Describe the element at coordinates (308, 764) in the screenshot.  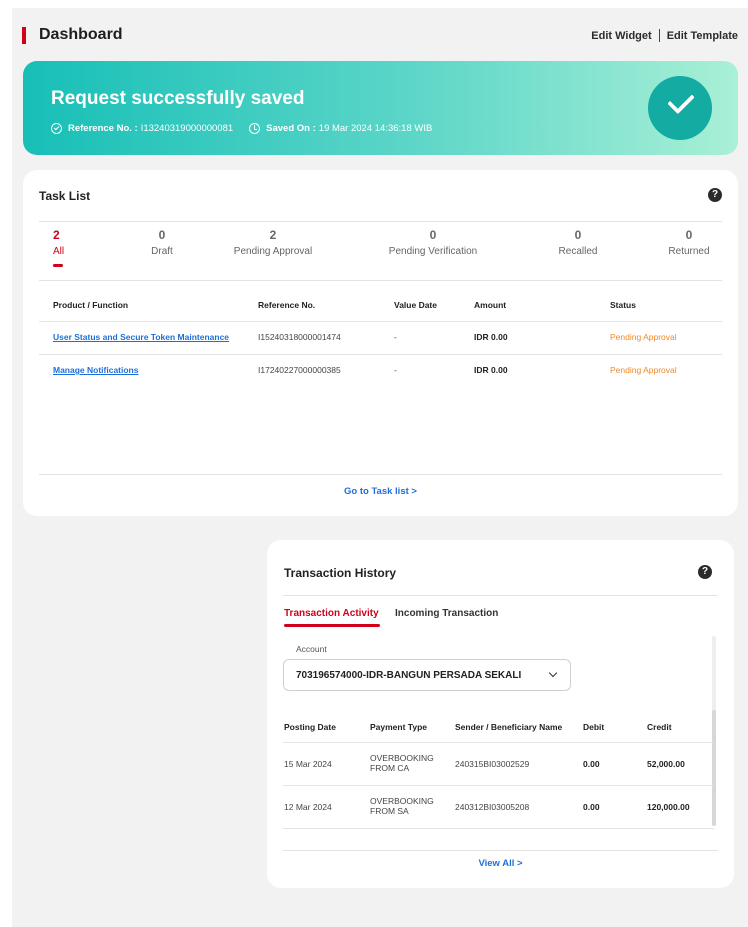
I see `posting-date: 15 Mar 2024` at that location.